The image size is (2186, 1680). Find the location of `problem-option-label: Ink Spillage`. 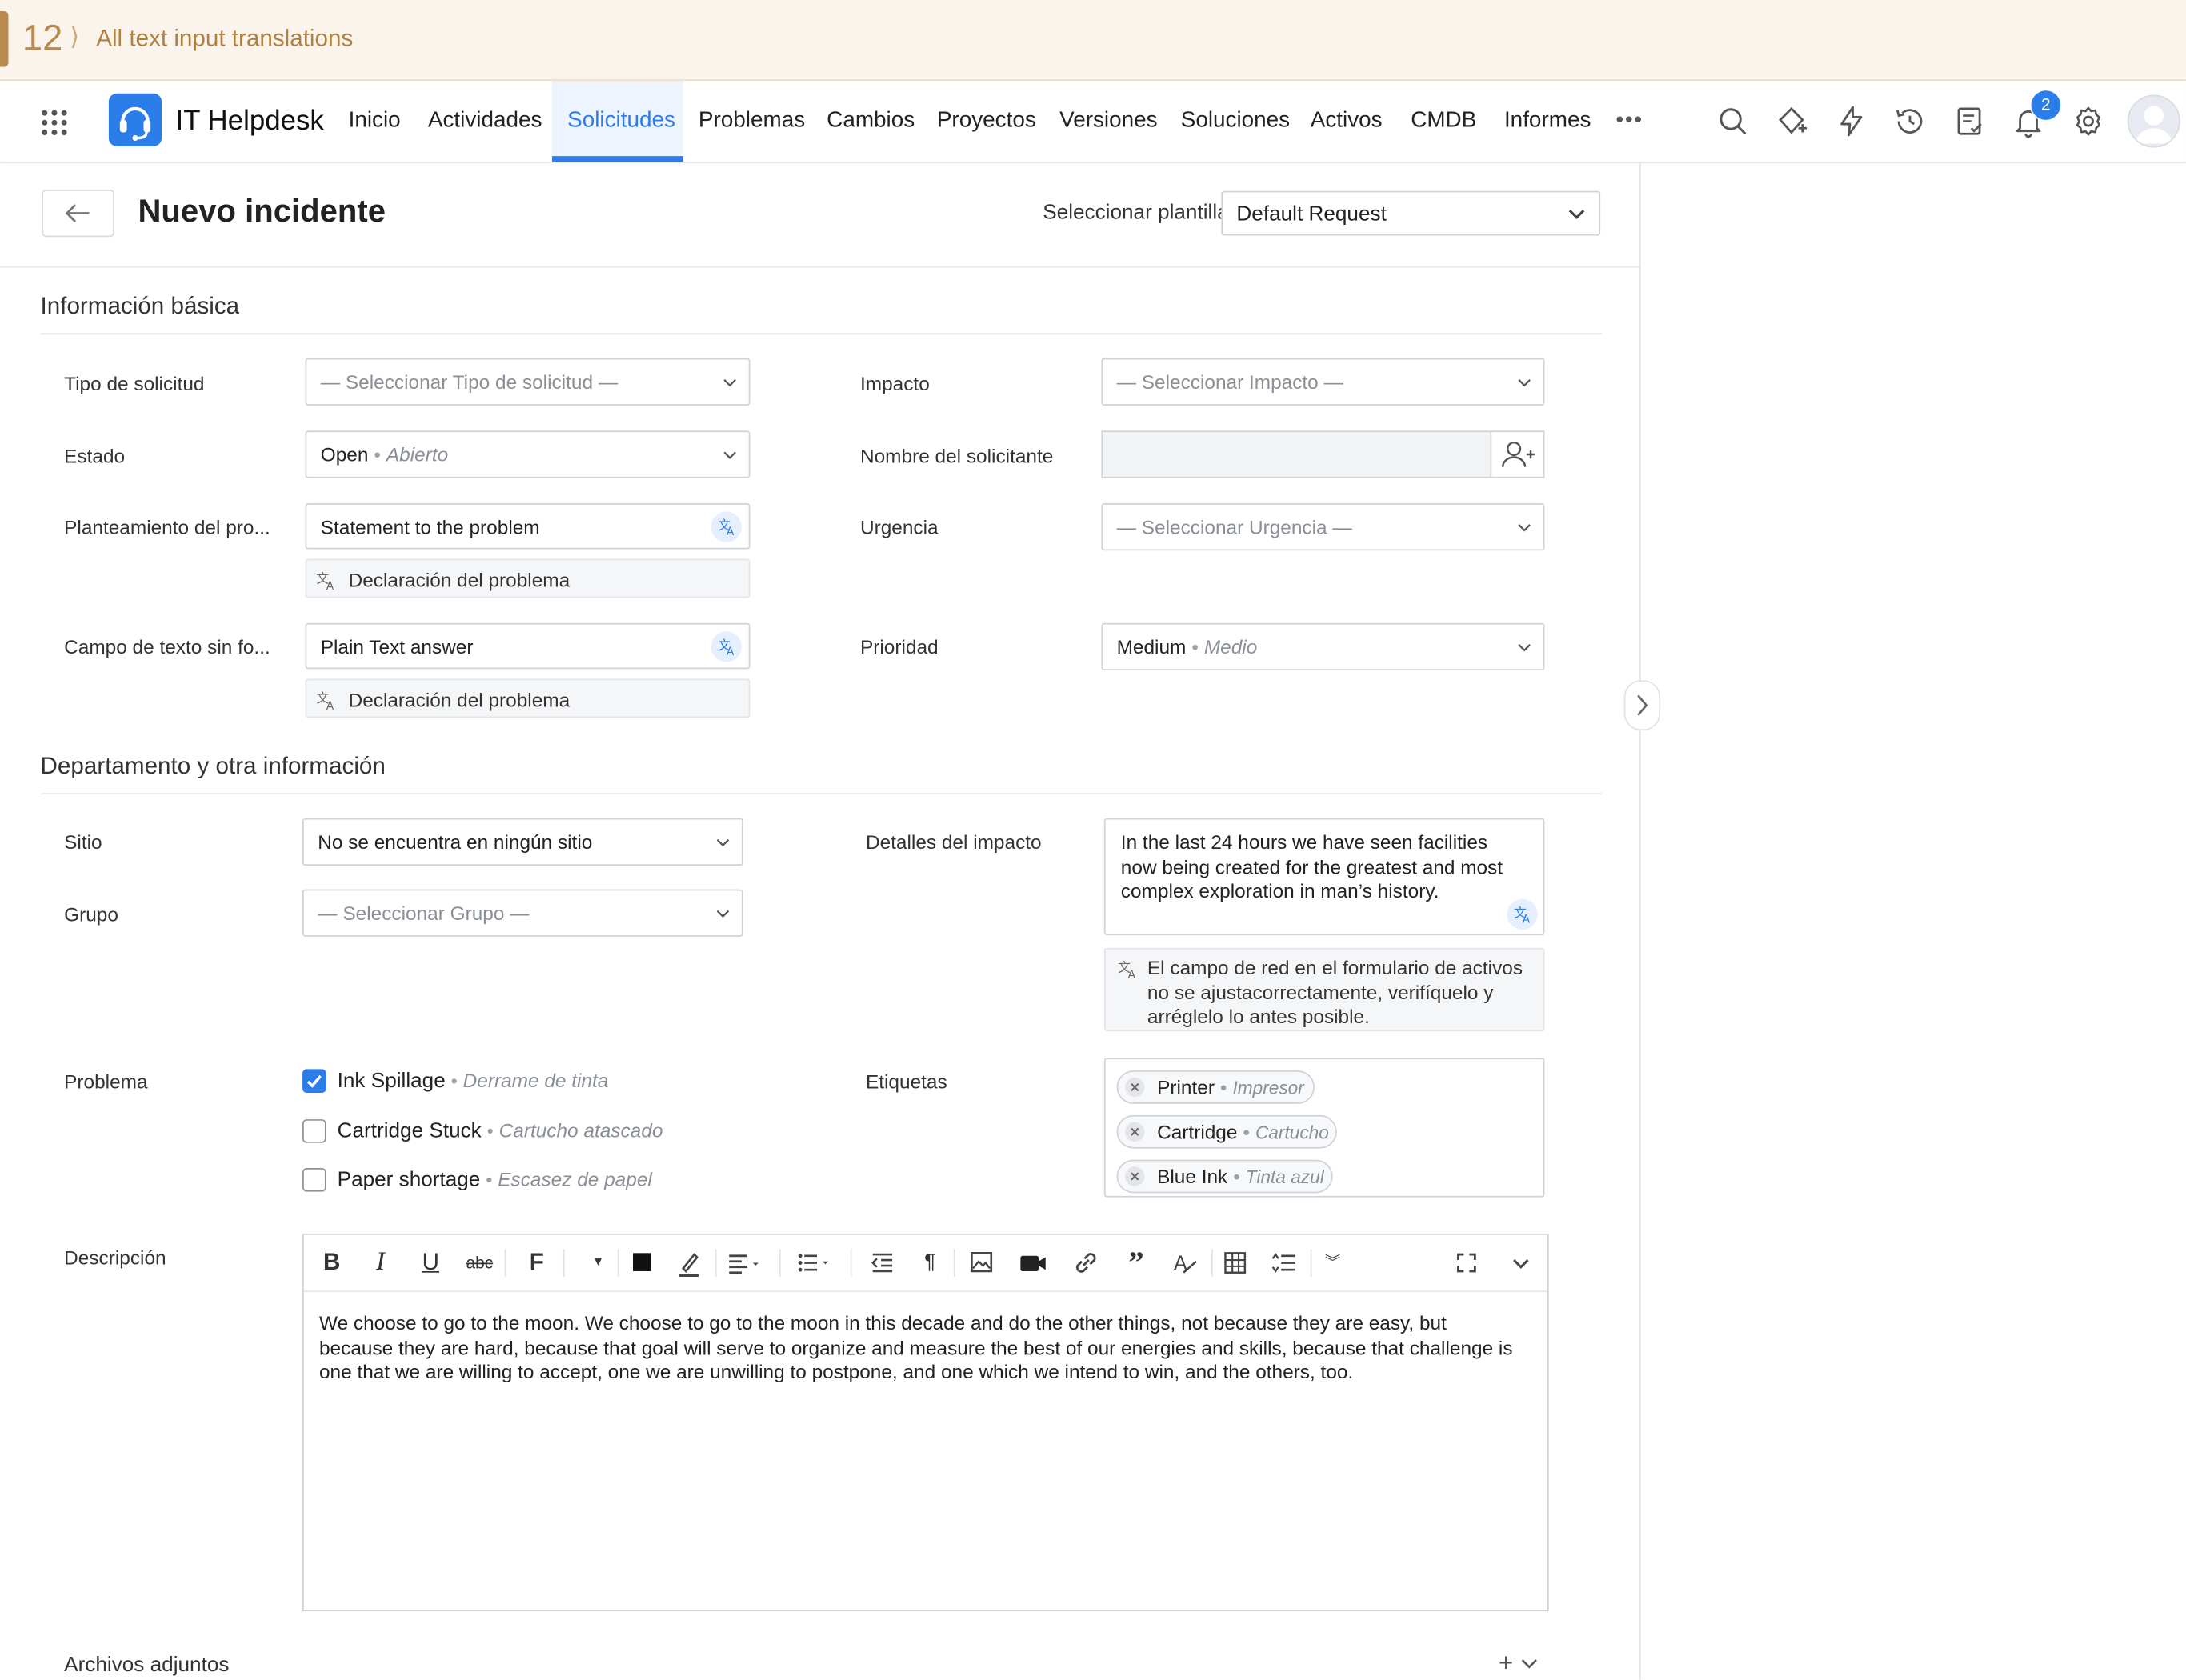

problem-option-label: Ink Spillage is located at coordinates (392, 1081).